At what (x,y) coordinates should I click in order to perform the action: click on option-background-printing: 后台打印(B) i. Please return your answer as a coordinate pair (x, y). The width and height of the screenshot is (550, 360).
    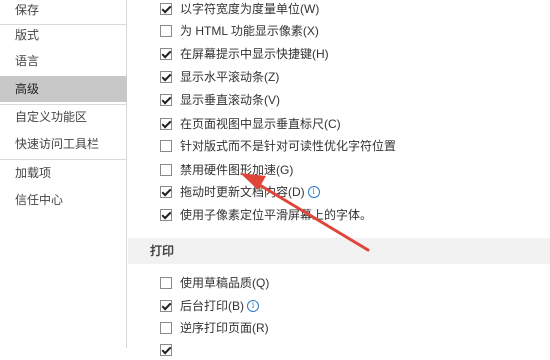
    Looking at the image, I should click on (209, 306).